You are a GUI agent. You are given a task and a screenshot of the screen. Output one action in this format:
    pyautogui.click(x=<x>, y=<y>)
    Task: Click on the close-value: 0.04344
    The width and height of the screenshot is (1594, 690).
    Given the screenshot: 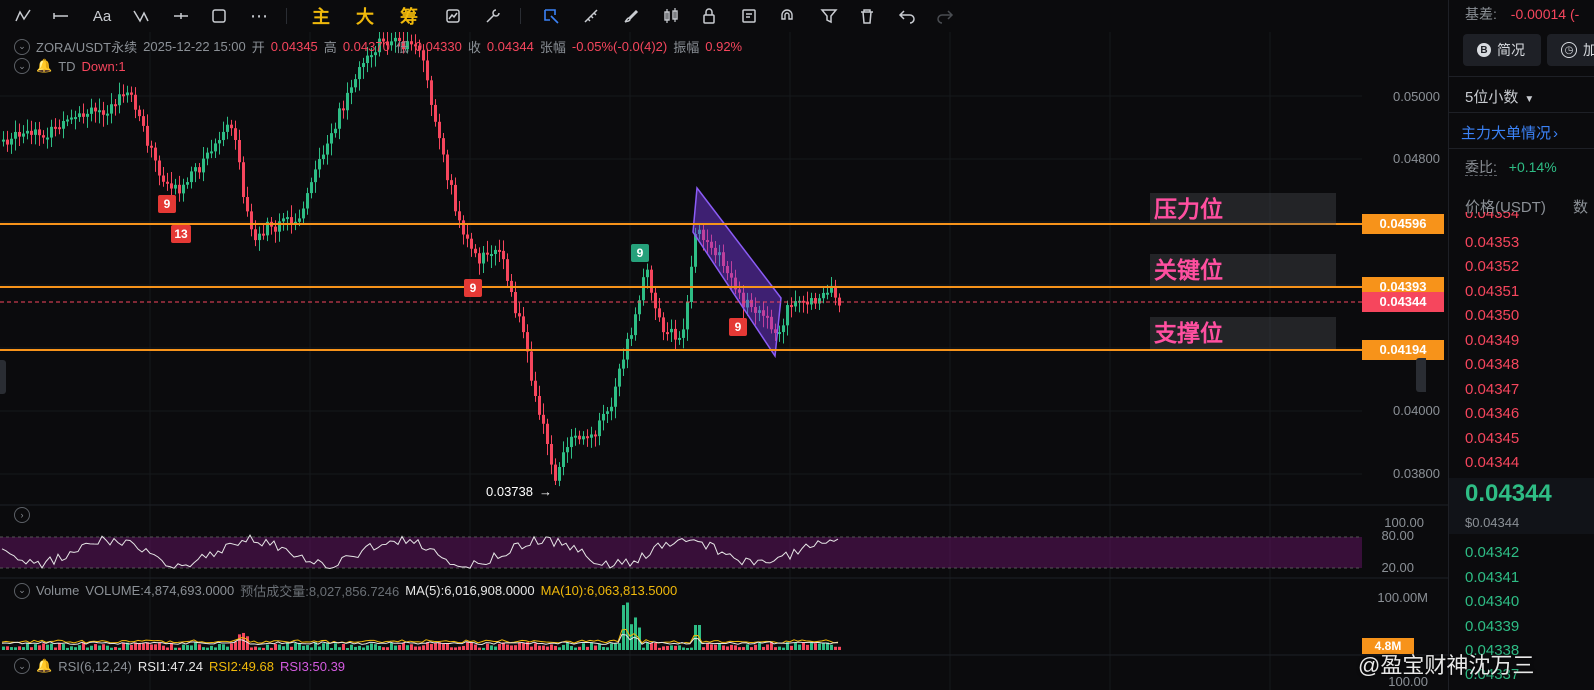 What is the action you would take?
    pyautogui.click(x=510, y=46)
    